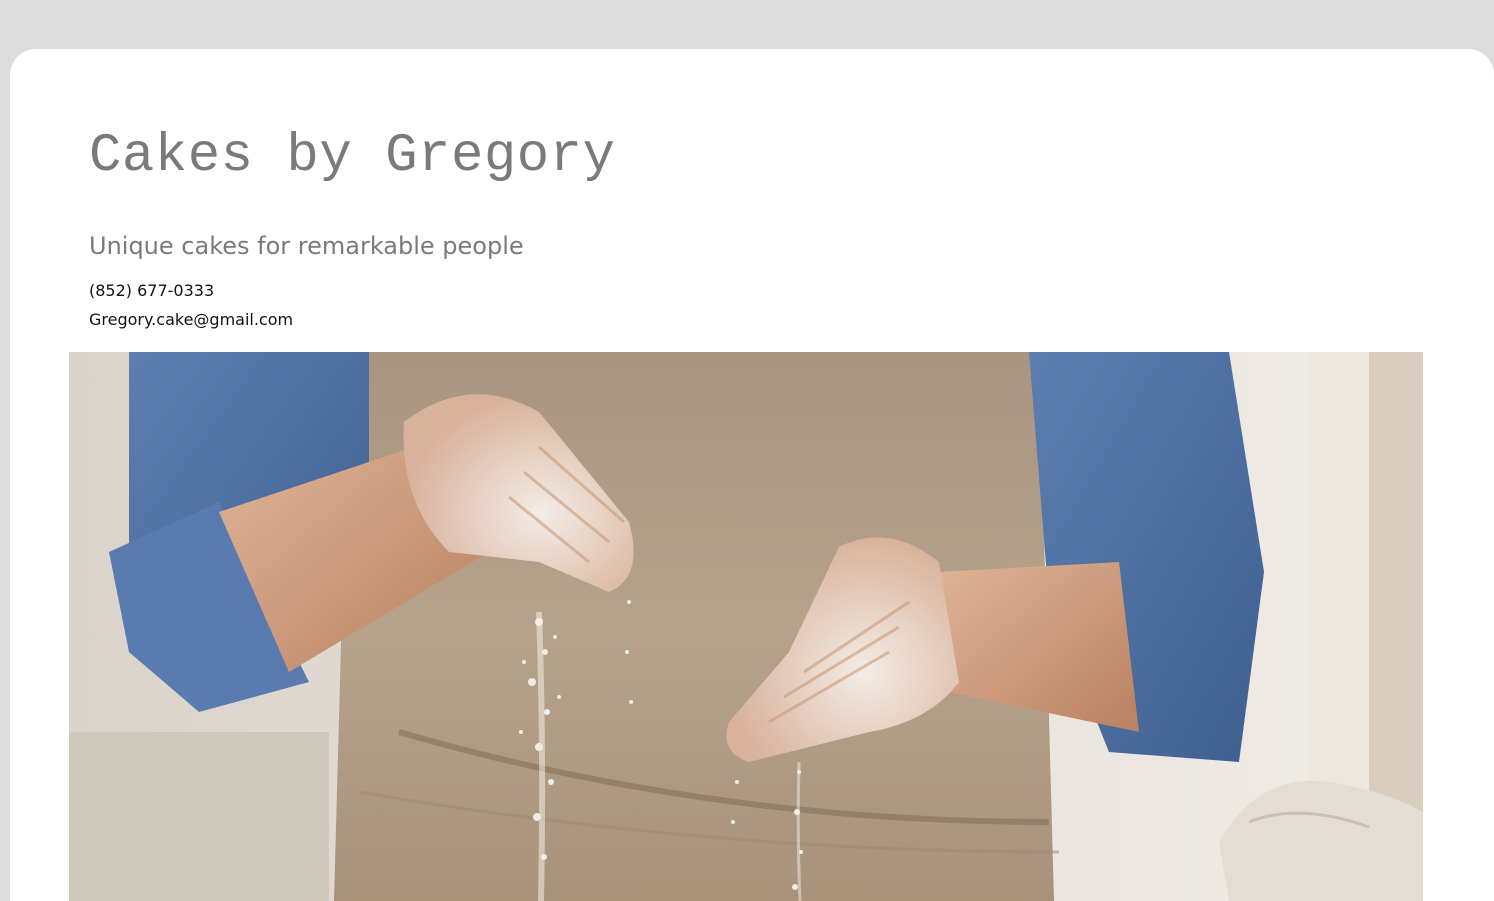 The image size is (1494, 901). Describe the element at coordinates (151, 291) in the screenshot. I see `phone-number: (852) 677-0333` at that location.